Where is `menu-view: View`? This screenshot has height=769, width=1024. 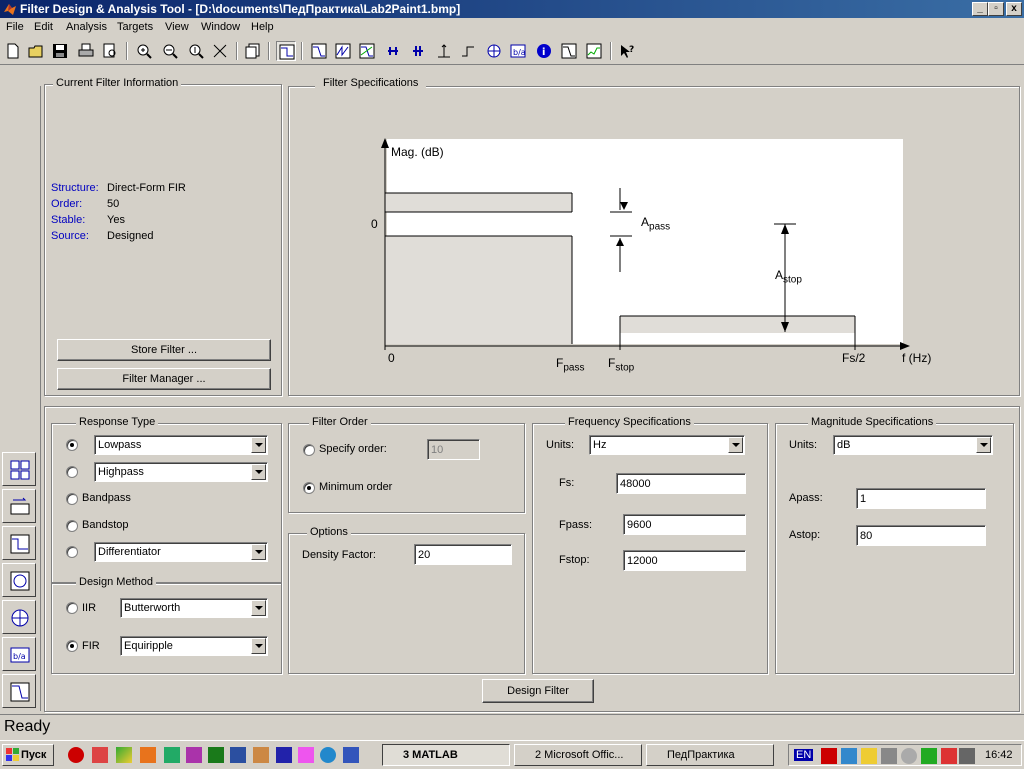 menu-view: View is located at coordinates (177, 27).